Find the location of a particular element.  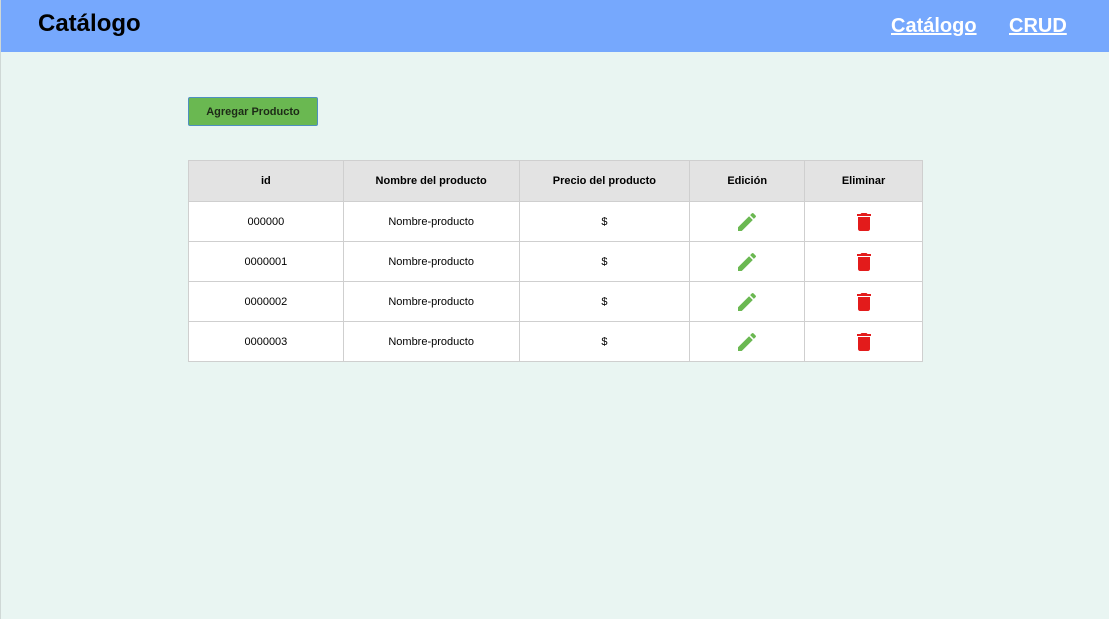

cell-id: 0000001 is located at coordinates (266, 261).